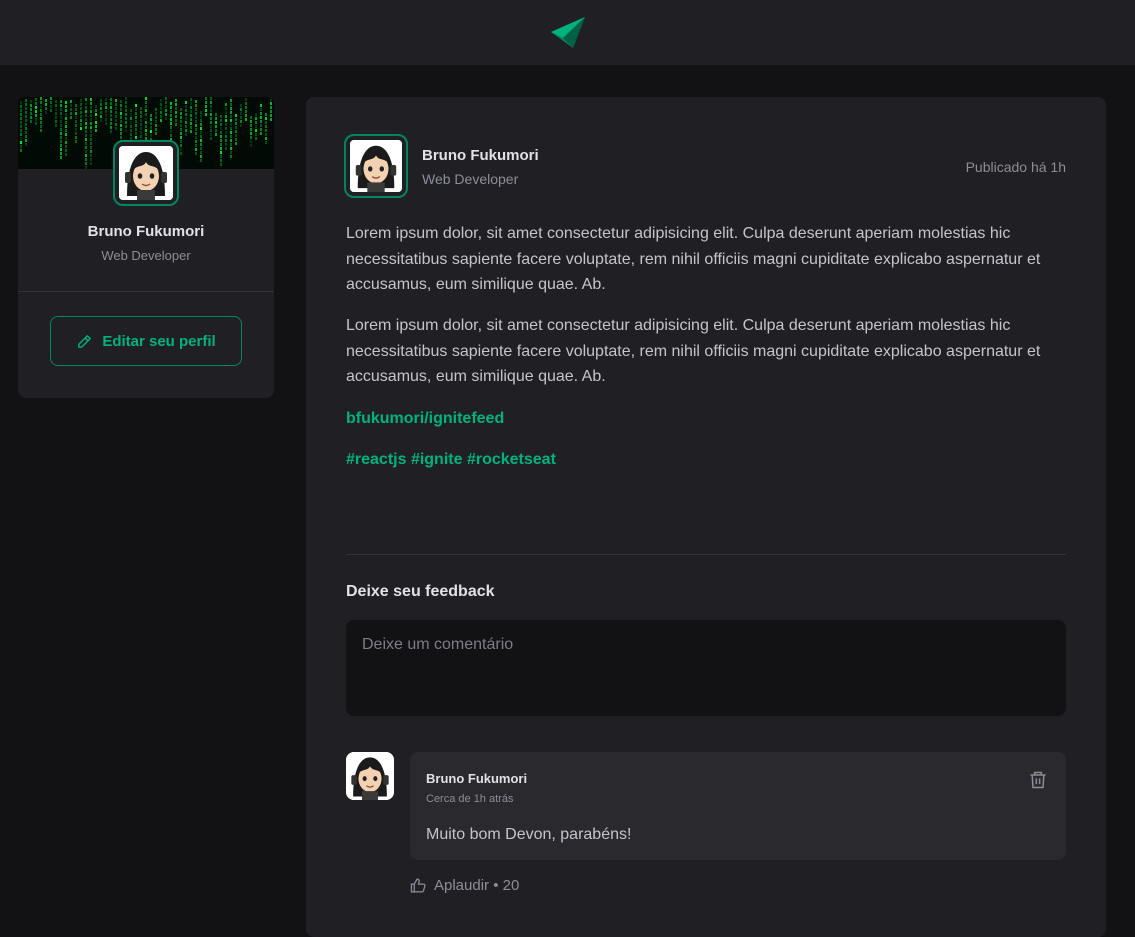 This screenshot has height=937, width=1135. I want to click on profile-name: Bruno Fukumori, so click(146, 231).